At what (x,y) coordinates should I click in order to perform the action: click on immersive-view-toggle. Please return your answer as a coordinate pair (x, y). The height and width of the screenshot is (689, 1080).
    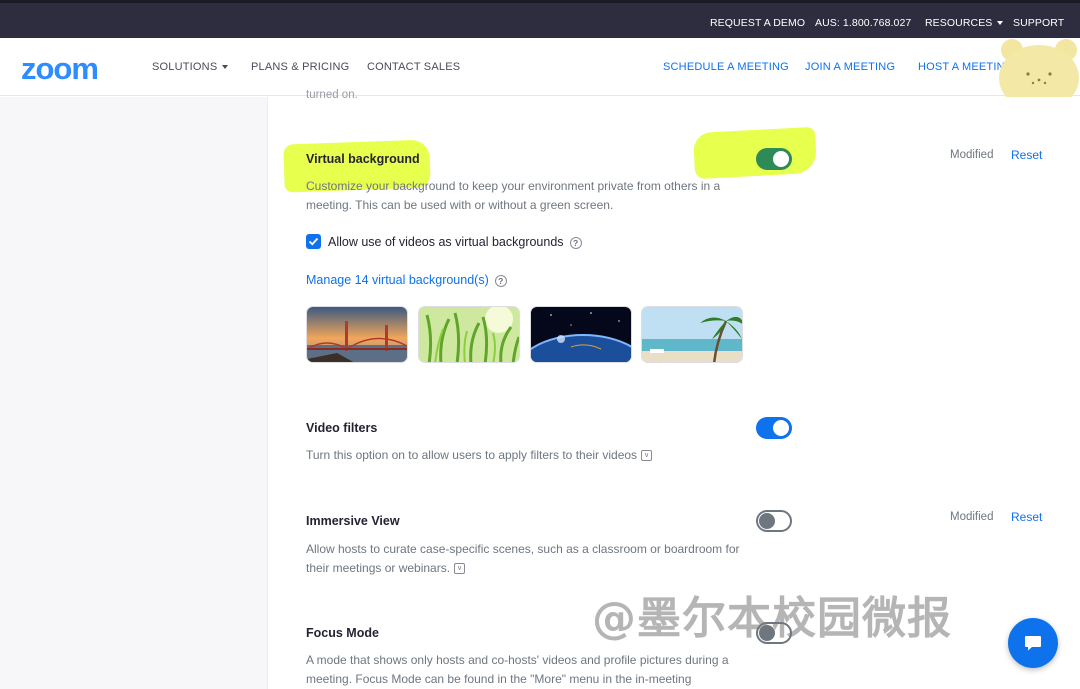
    Looking at the image, I should click on (774, 521).